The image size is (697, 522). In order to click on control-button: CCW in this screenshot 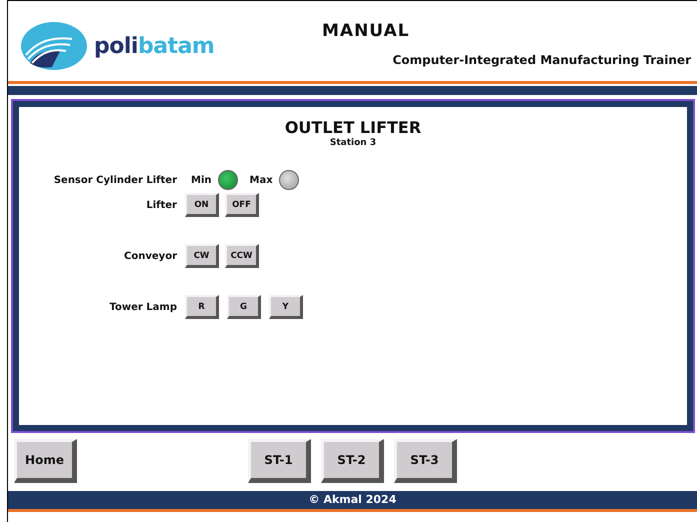, I will do `click(242, 256)`.